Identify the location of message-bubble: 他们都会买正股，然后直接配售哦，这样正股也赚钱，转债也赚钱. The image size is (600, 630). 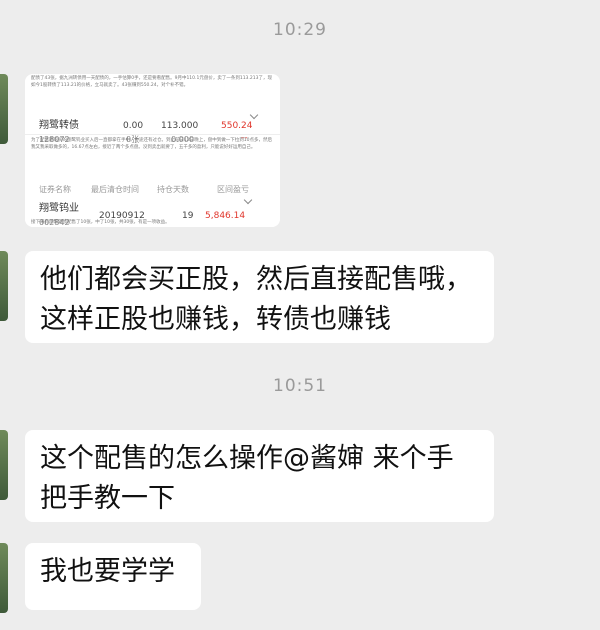
(259, 297).